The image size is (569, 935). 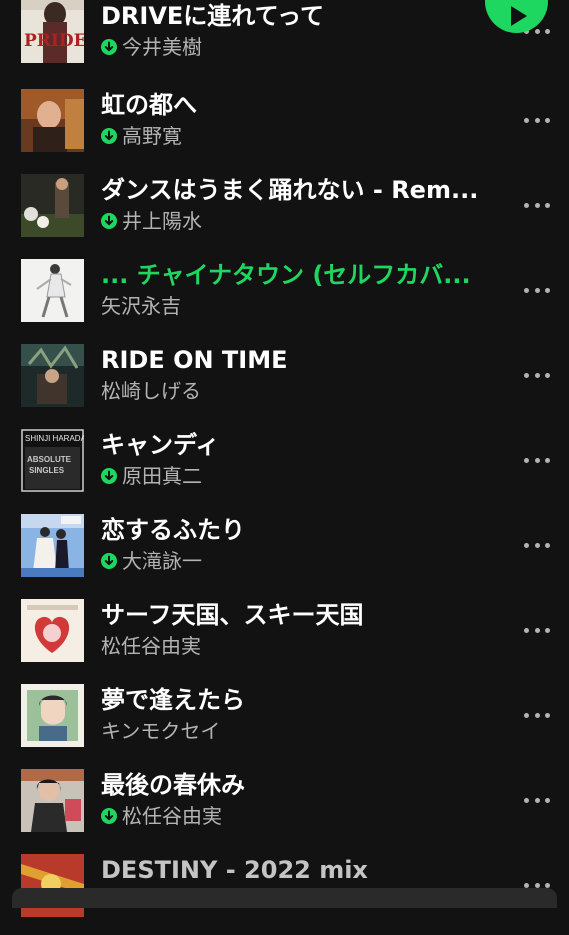 I want to click on track-artist-line: 松崎しげる, so click(x=151, y=391).